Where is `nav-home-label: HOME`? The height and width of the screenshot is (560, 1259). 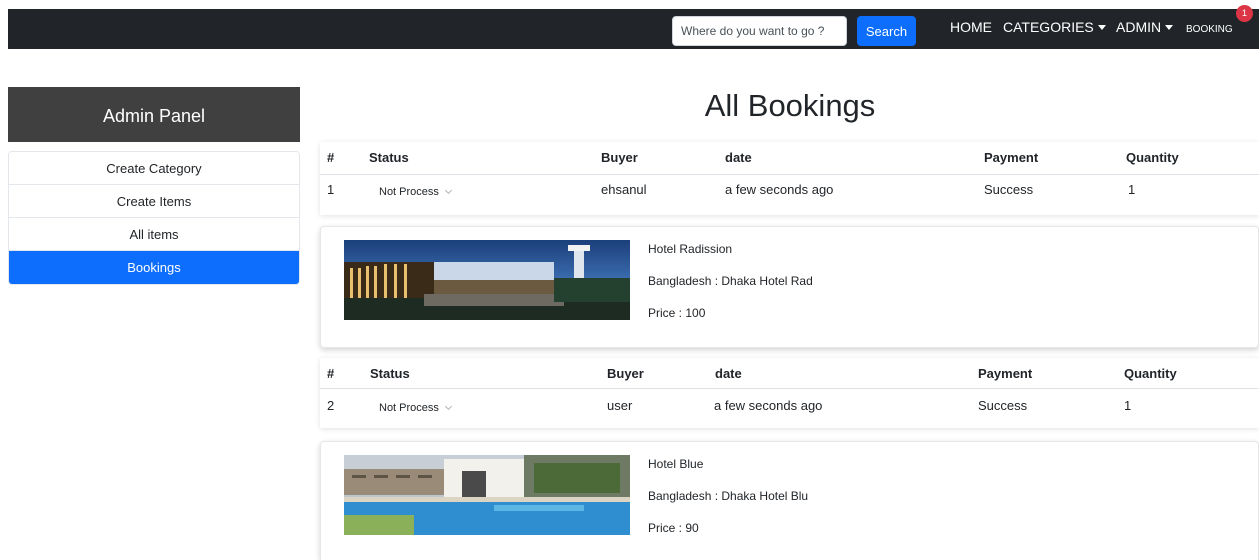 nav-home-label: HOME is located at coordinates (971, 27).